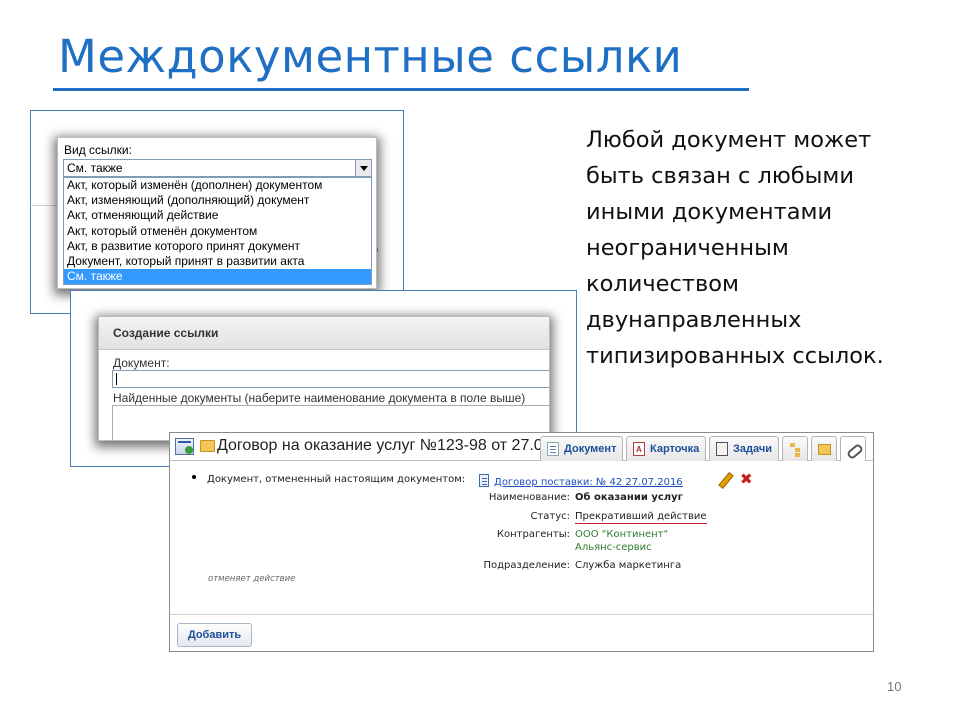 The width and height of the screenshot is (960, 720). What do you see at coordinates (533, 534) in the screenshot?
I see `field-label-contractors: Контрагенты:` at bounding box center [533, 534].